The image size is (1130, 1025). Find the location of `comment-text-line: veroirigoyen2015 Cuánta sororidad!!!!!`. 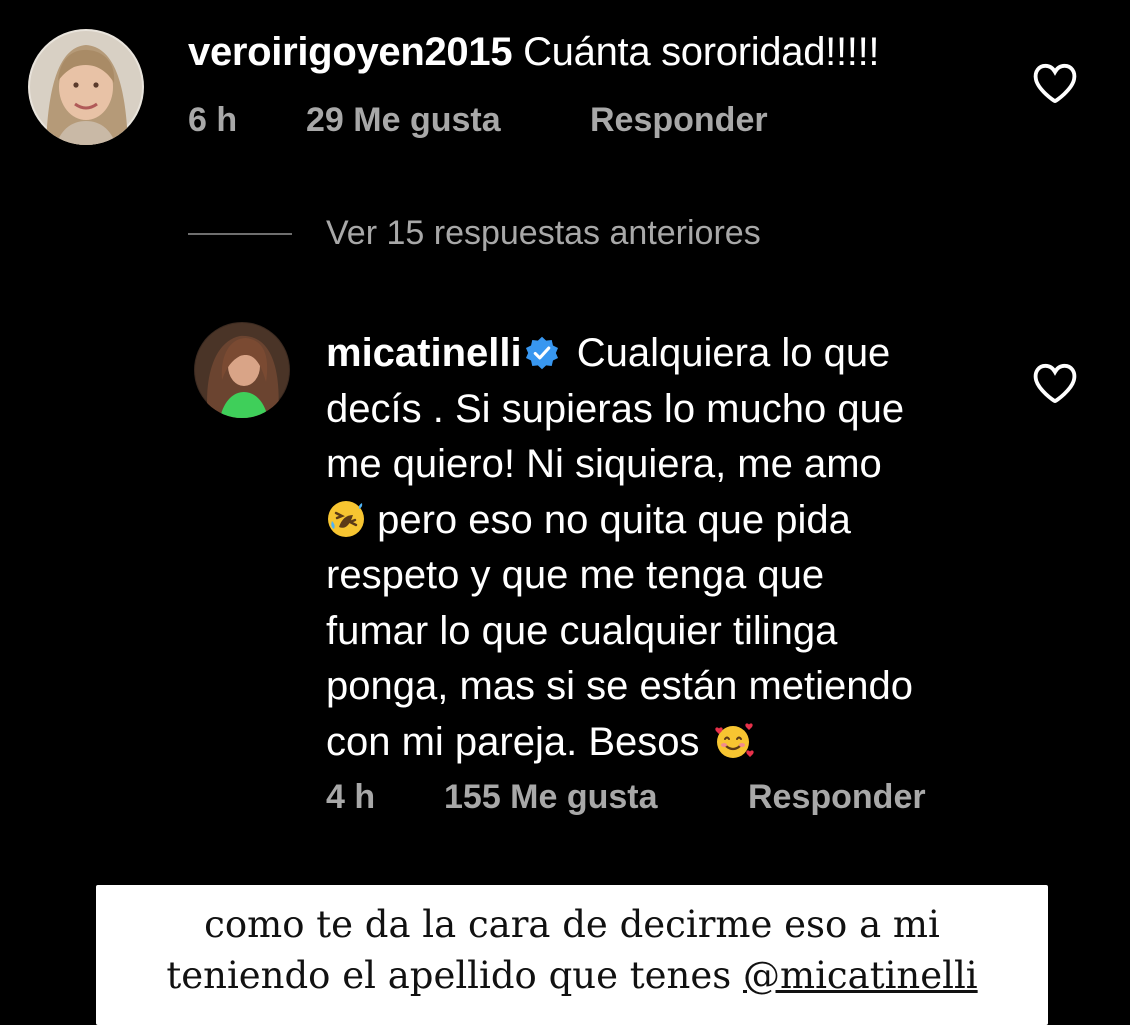

comment-text-line: veroirigoyen2015 Cuánta sororidad!!!!! is located at coordinates (534, 52).